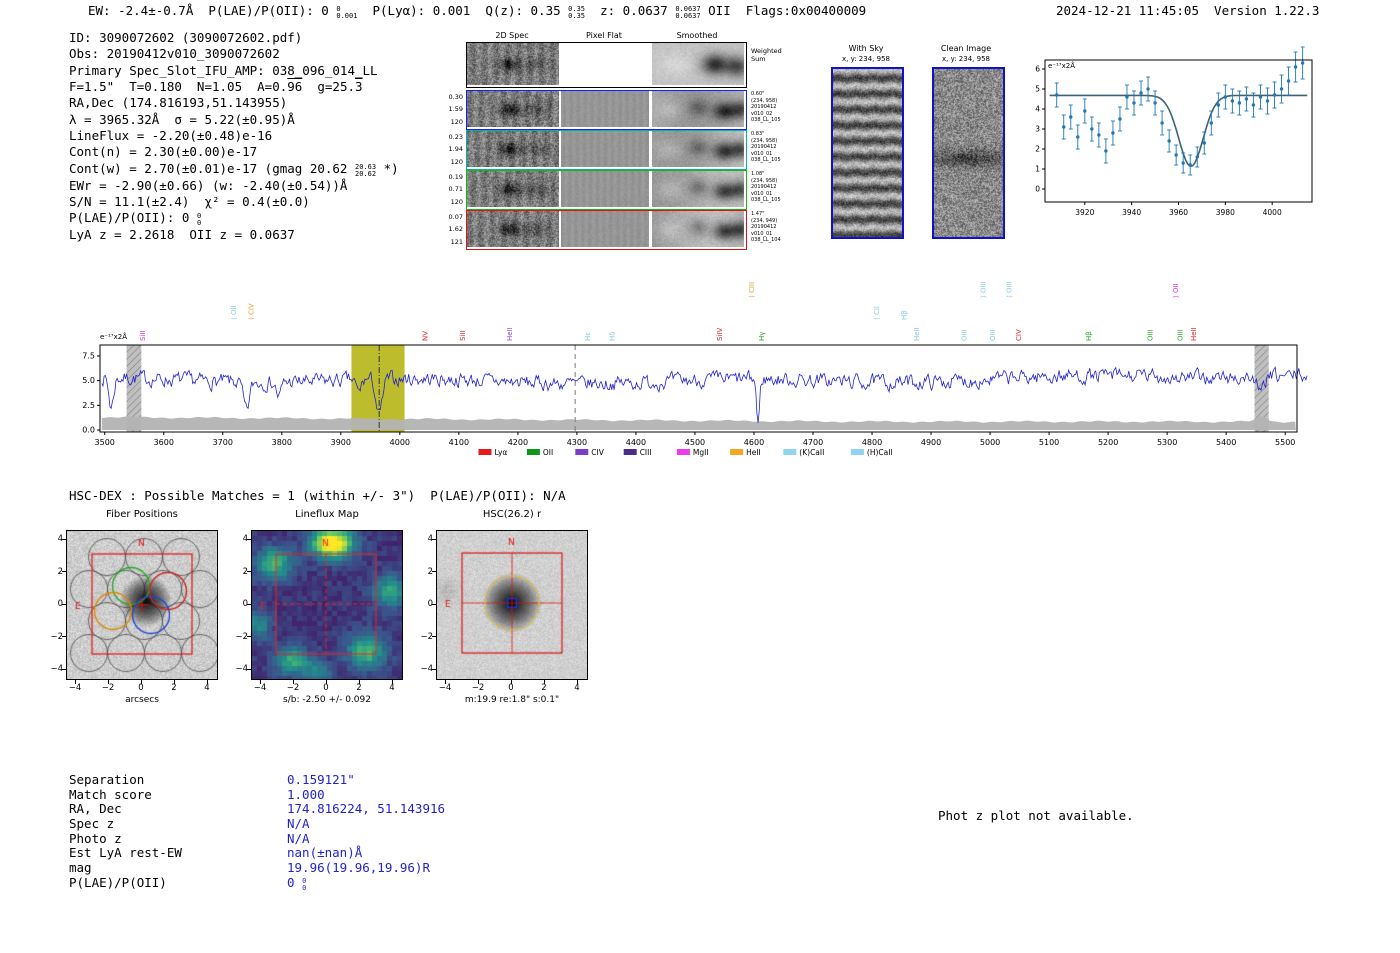  I want to click on spectral-line-label: ⟨ CIII, so click(752, 290).